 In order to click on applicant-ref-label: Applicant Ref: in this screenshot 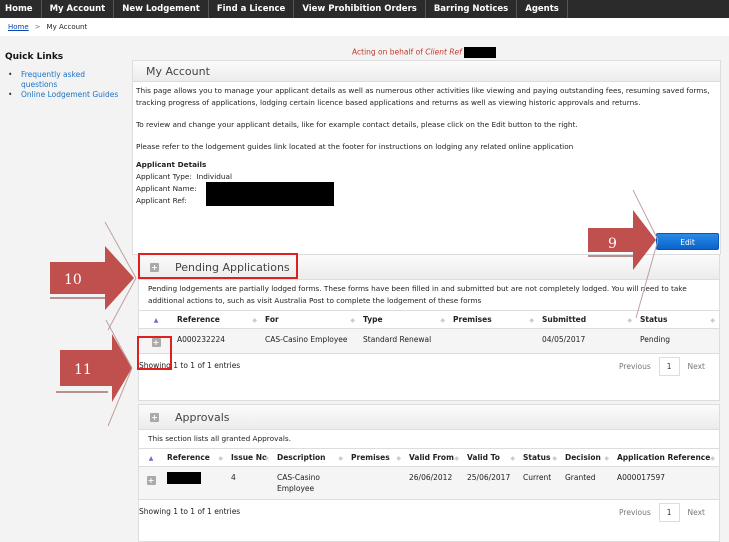, I will do `click(161, 200)`.